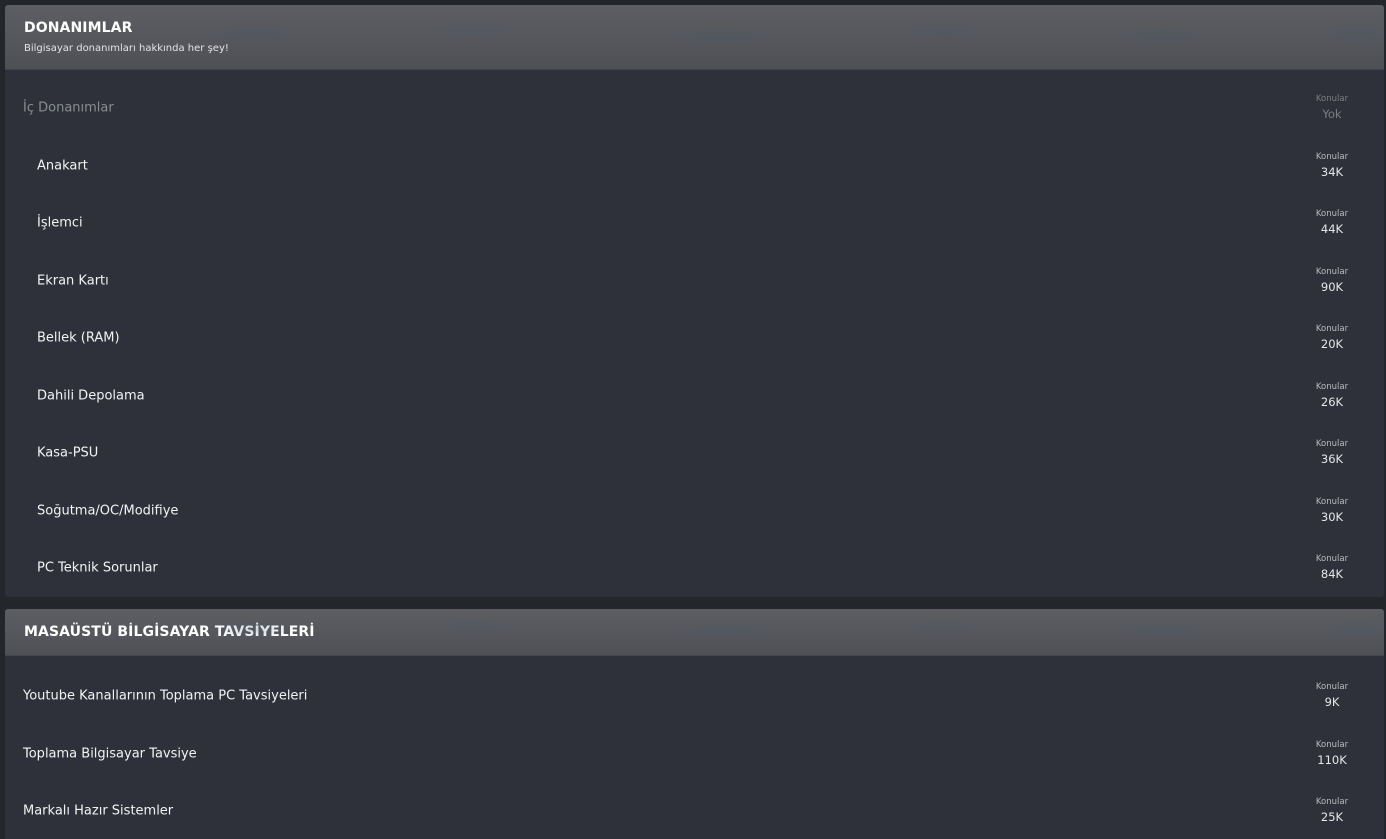 This screenshot has width=1386, height=839. What do you see at coordinates (91, 395) in the screenshot?
I see `forum-title: Dahili Depolama` at bounding box center [91, 395].